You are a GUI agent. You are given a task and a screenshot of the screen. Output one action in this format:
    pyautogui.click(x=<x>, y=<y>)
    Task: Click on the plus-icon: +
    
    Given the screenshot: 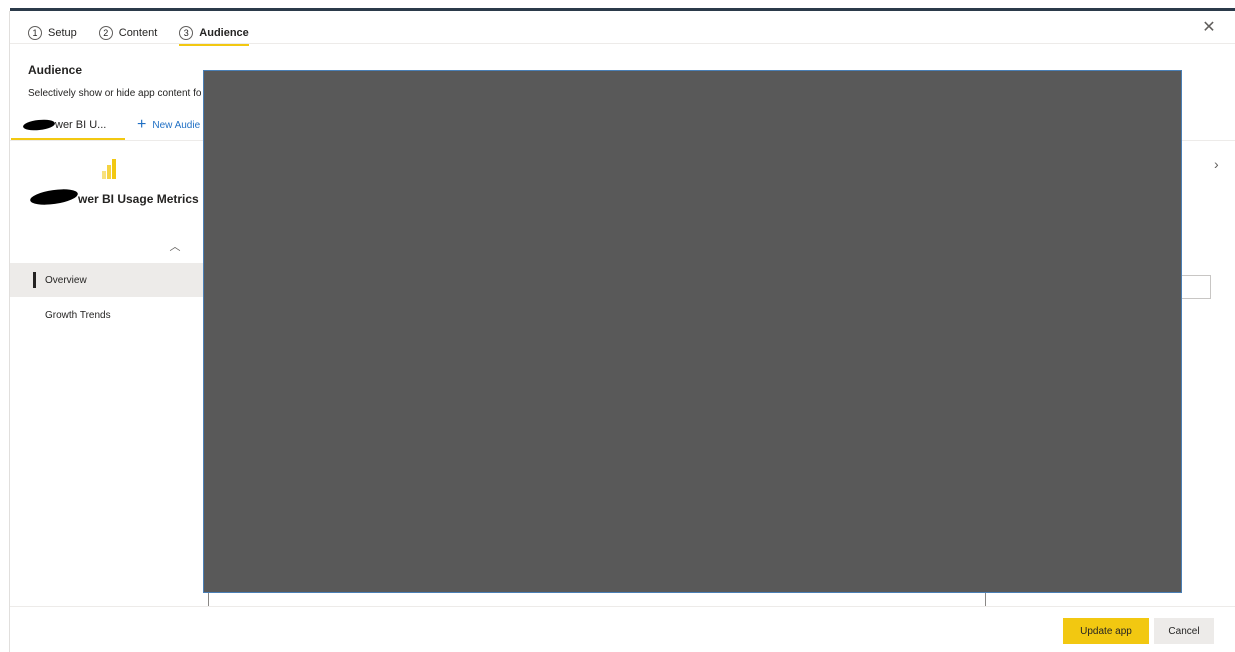 What is the action you would take?
    pyautogui.click(x=142, y=124)
    